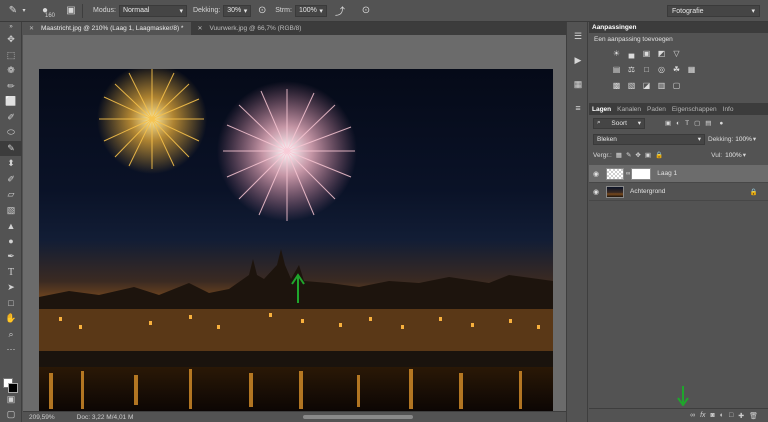  What do you see at coordinates (702, 415) in the screenshot?
I see `fx-icon: fx` at bounding box center [702, 415].